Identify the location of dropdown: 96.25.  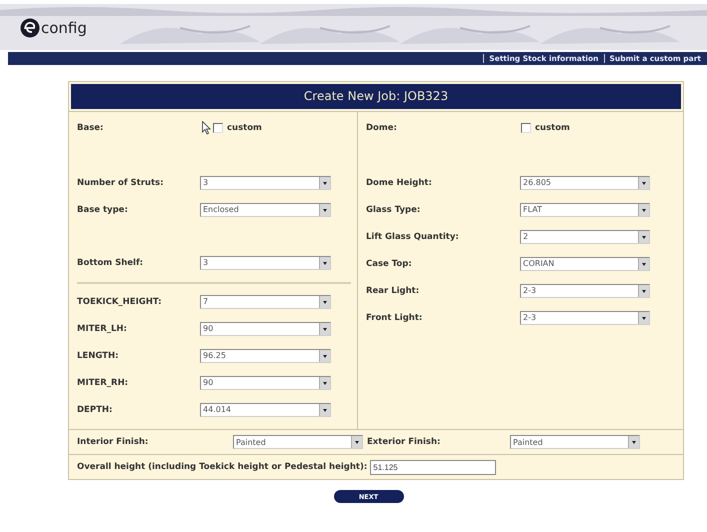
(265, 355).